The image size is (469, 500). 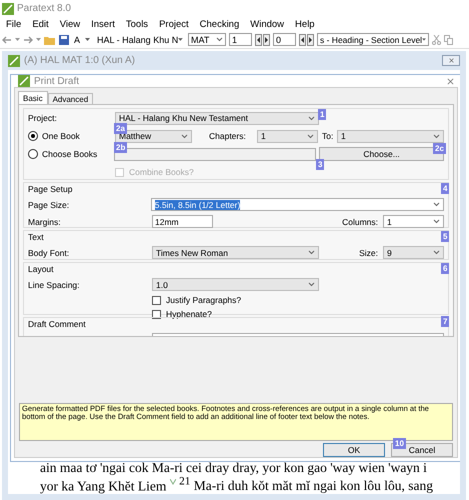 I want to click on field-label: Line Spacing:, so click(x=54, y=285).